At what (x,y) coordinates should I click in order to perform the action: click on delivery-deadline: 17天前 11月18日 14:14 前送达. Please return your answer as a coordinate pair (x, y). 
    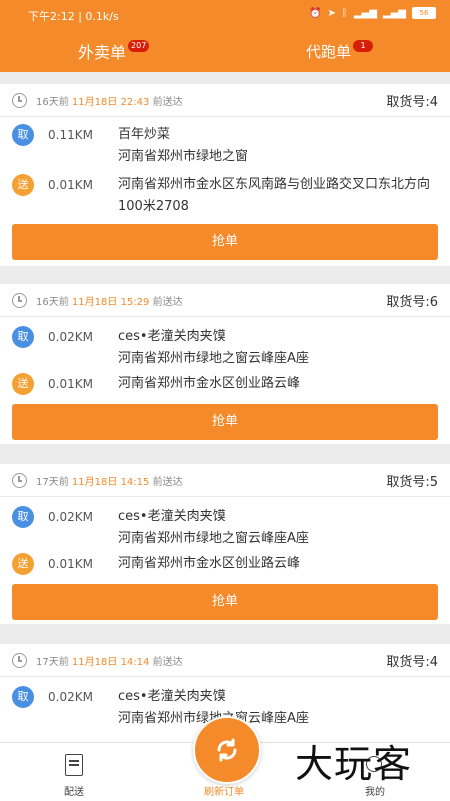
    Looking at the image, I should click on (109, 660).